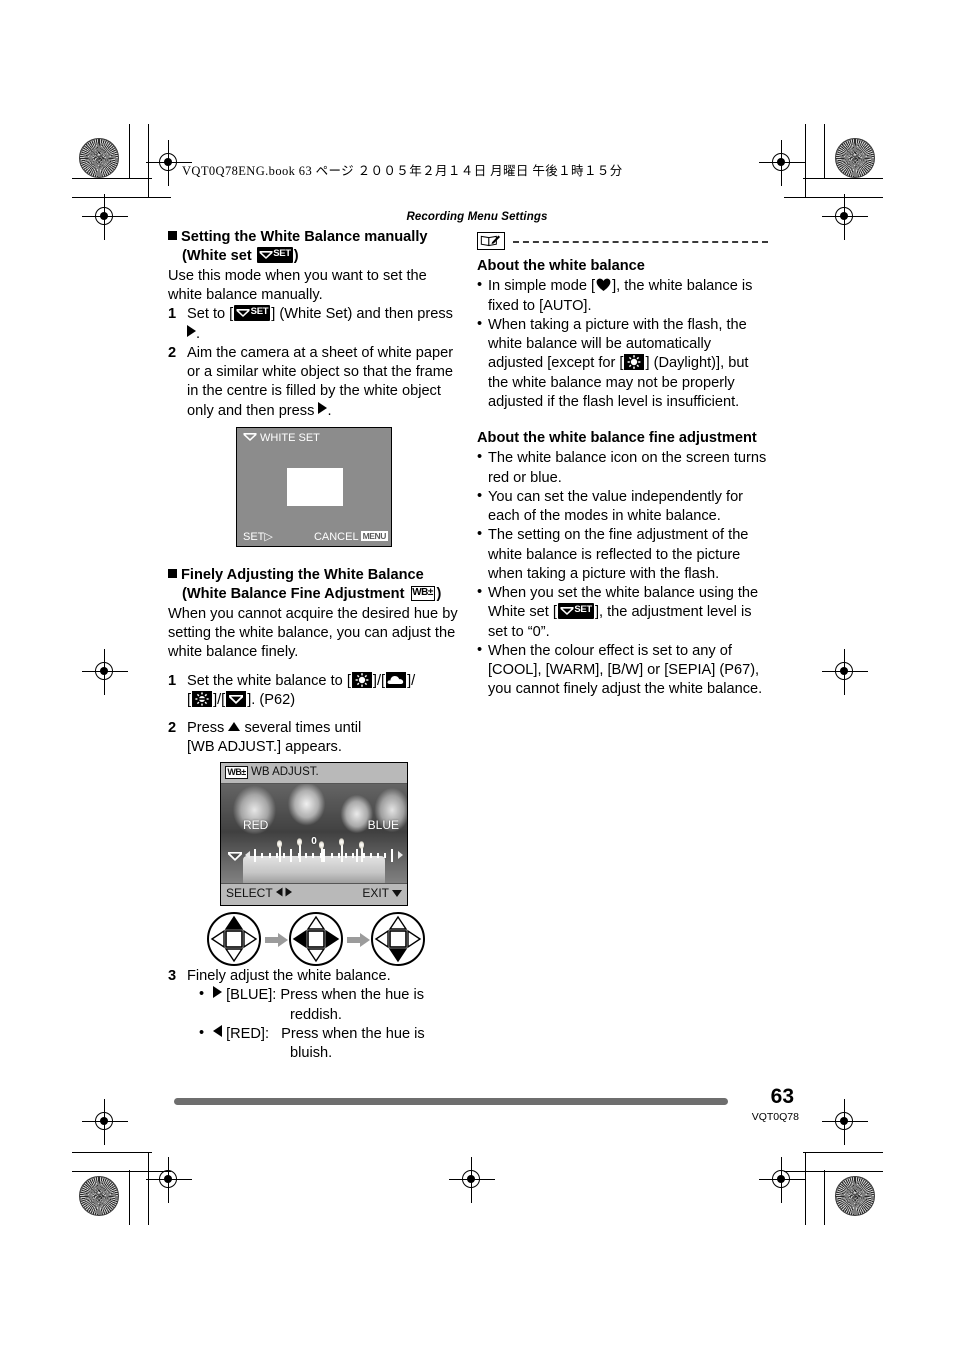 The height and width of the screenshot is (1348, 954). I want to click on dpad-step-down, so click(398, 939).